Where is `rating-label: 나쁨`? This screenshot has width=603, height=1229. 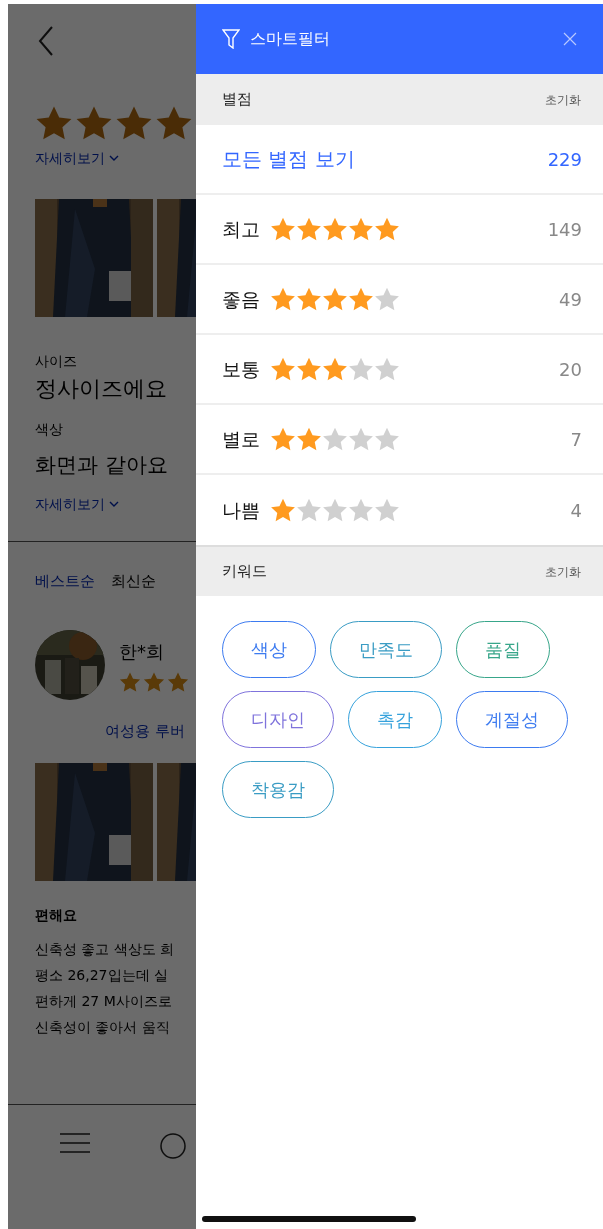
rating-label: 나쁨 is located at coordinates (241, 510).